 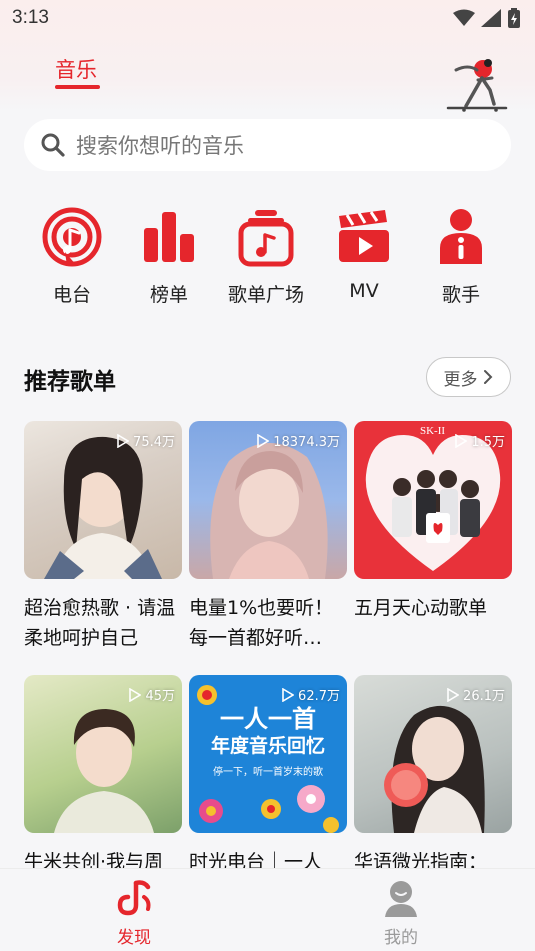 I want to click on quick-nav-label: MV, so click(x=364, y=291).